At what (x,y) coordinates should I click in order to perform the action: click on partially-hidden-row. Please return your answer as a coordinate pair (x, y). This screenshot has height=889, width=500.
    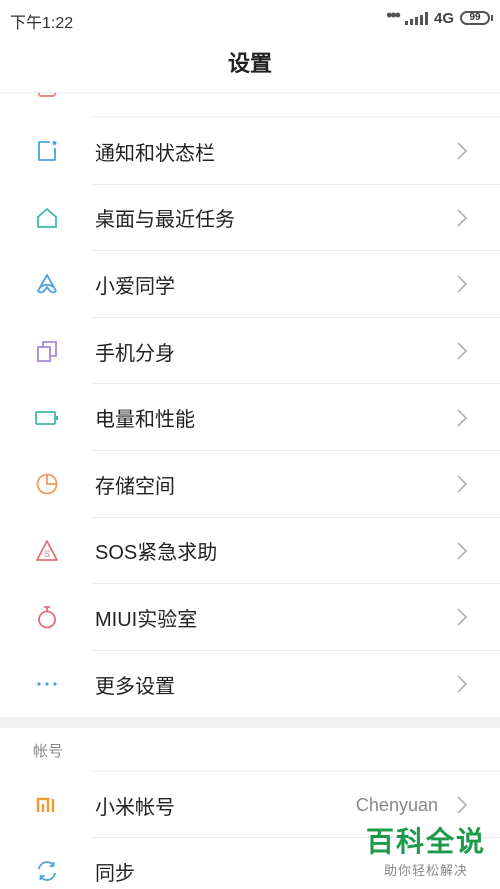
    Looking at the image, I should click on (250, 105).